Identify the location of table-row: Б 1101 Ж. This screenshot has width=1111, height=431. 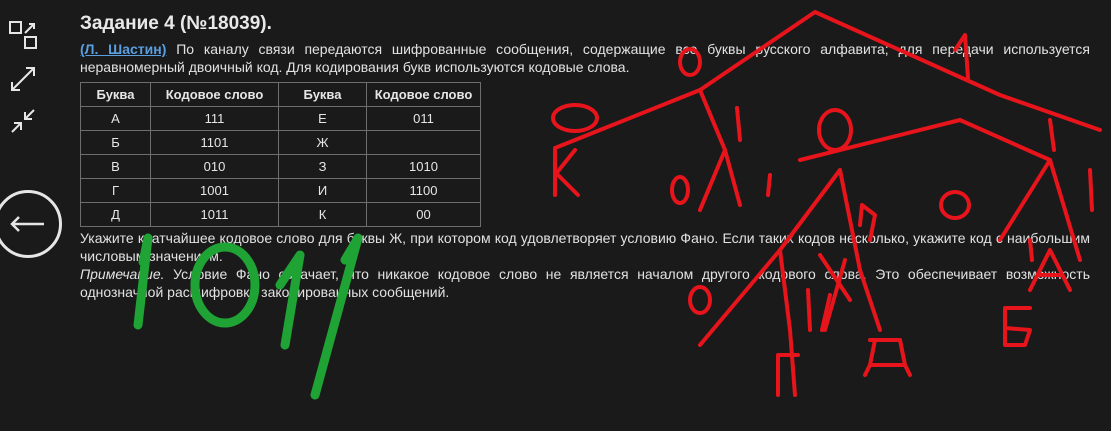
(280, 142).